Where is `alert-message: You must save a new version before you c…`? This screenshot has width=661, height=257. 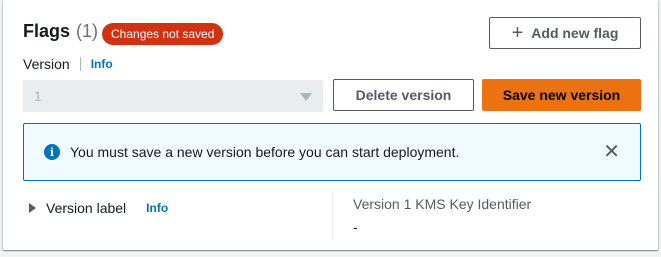 alert-message: You must save a new version before you c… is located at coordinates (265, 152).